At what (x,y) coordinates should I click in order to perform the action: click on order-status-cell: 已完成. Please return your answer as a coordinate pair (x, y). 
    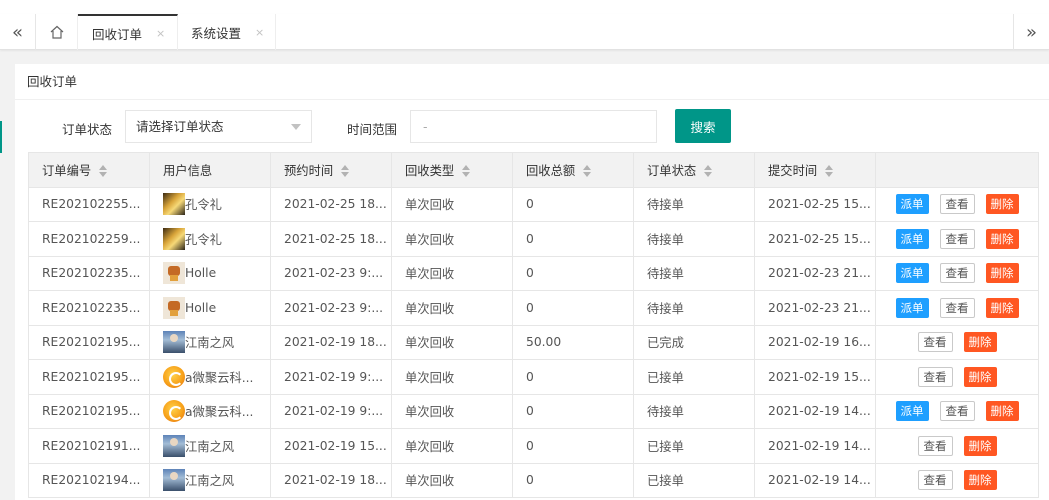
    Looking at the image, I should click on (694, 342).